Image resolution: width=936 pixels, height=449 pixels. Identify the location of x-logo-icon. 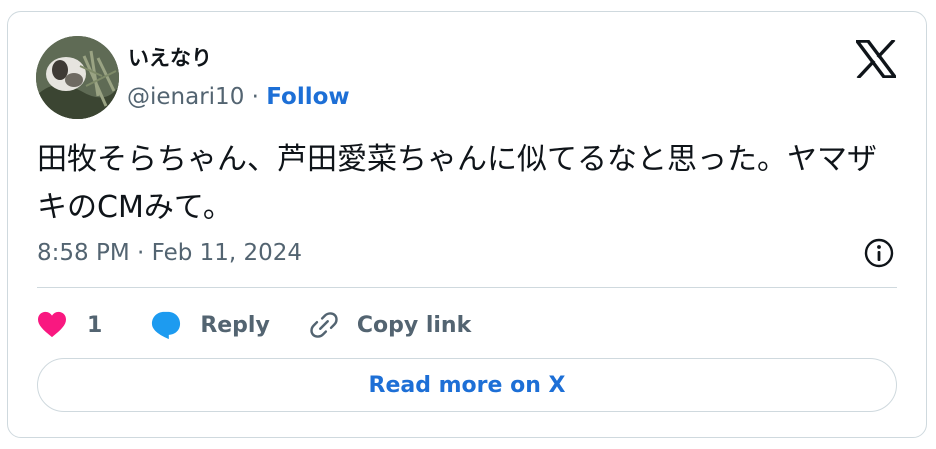
(876, 59).